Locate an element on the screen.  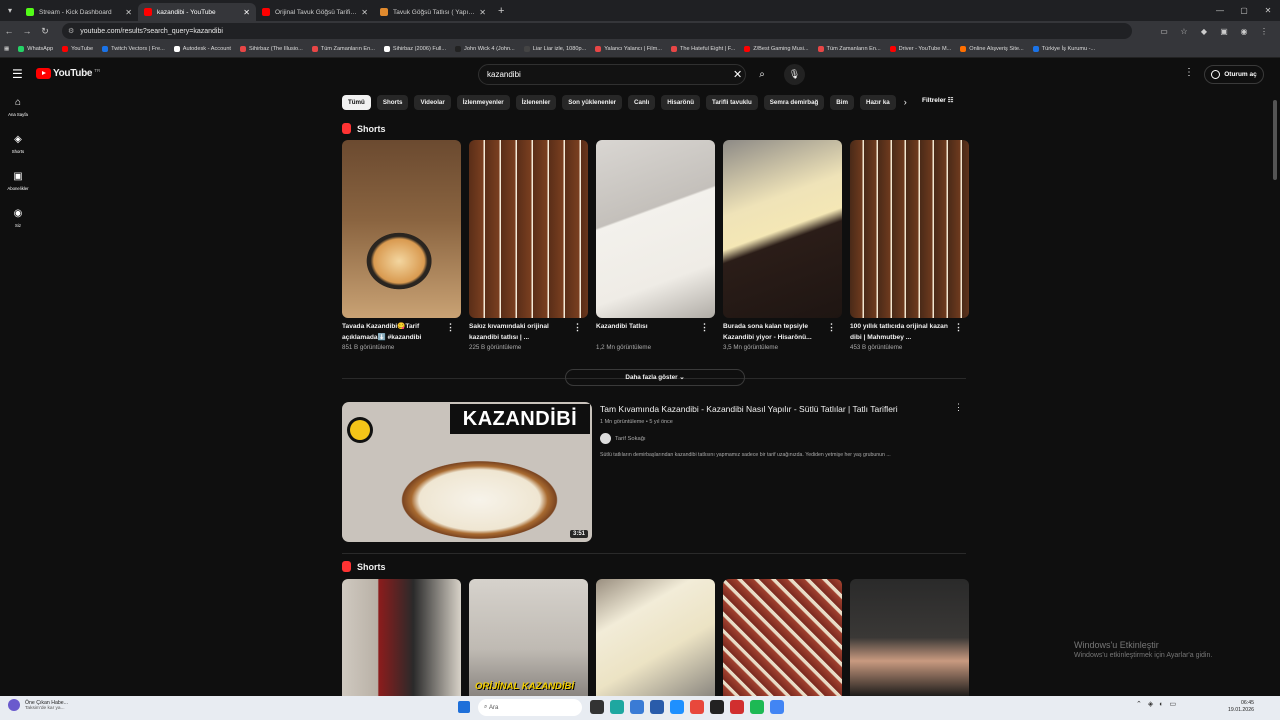
browser-tab: Orijinal Tavuk Göğsü Tarifi 💖 ... ✕ is located at coordinates (315, 12).